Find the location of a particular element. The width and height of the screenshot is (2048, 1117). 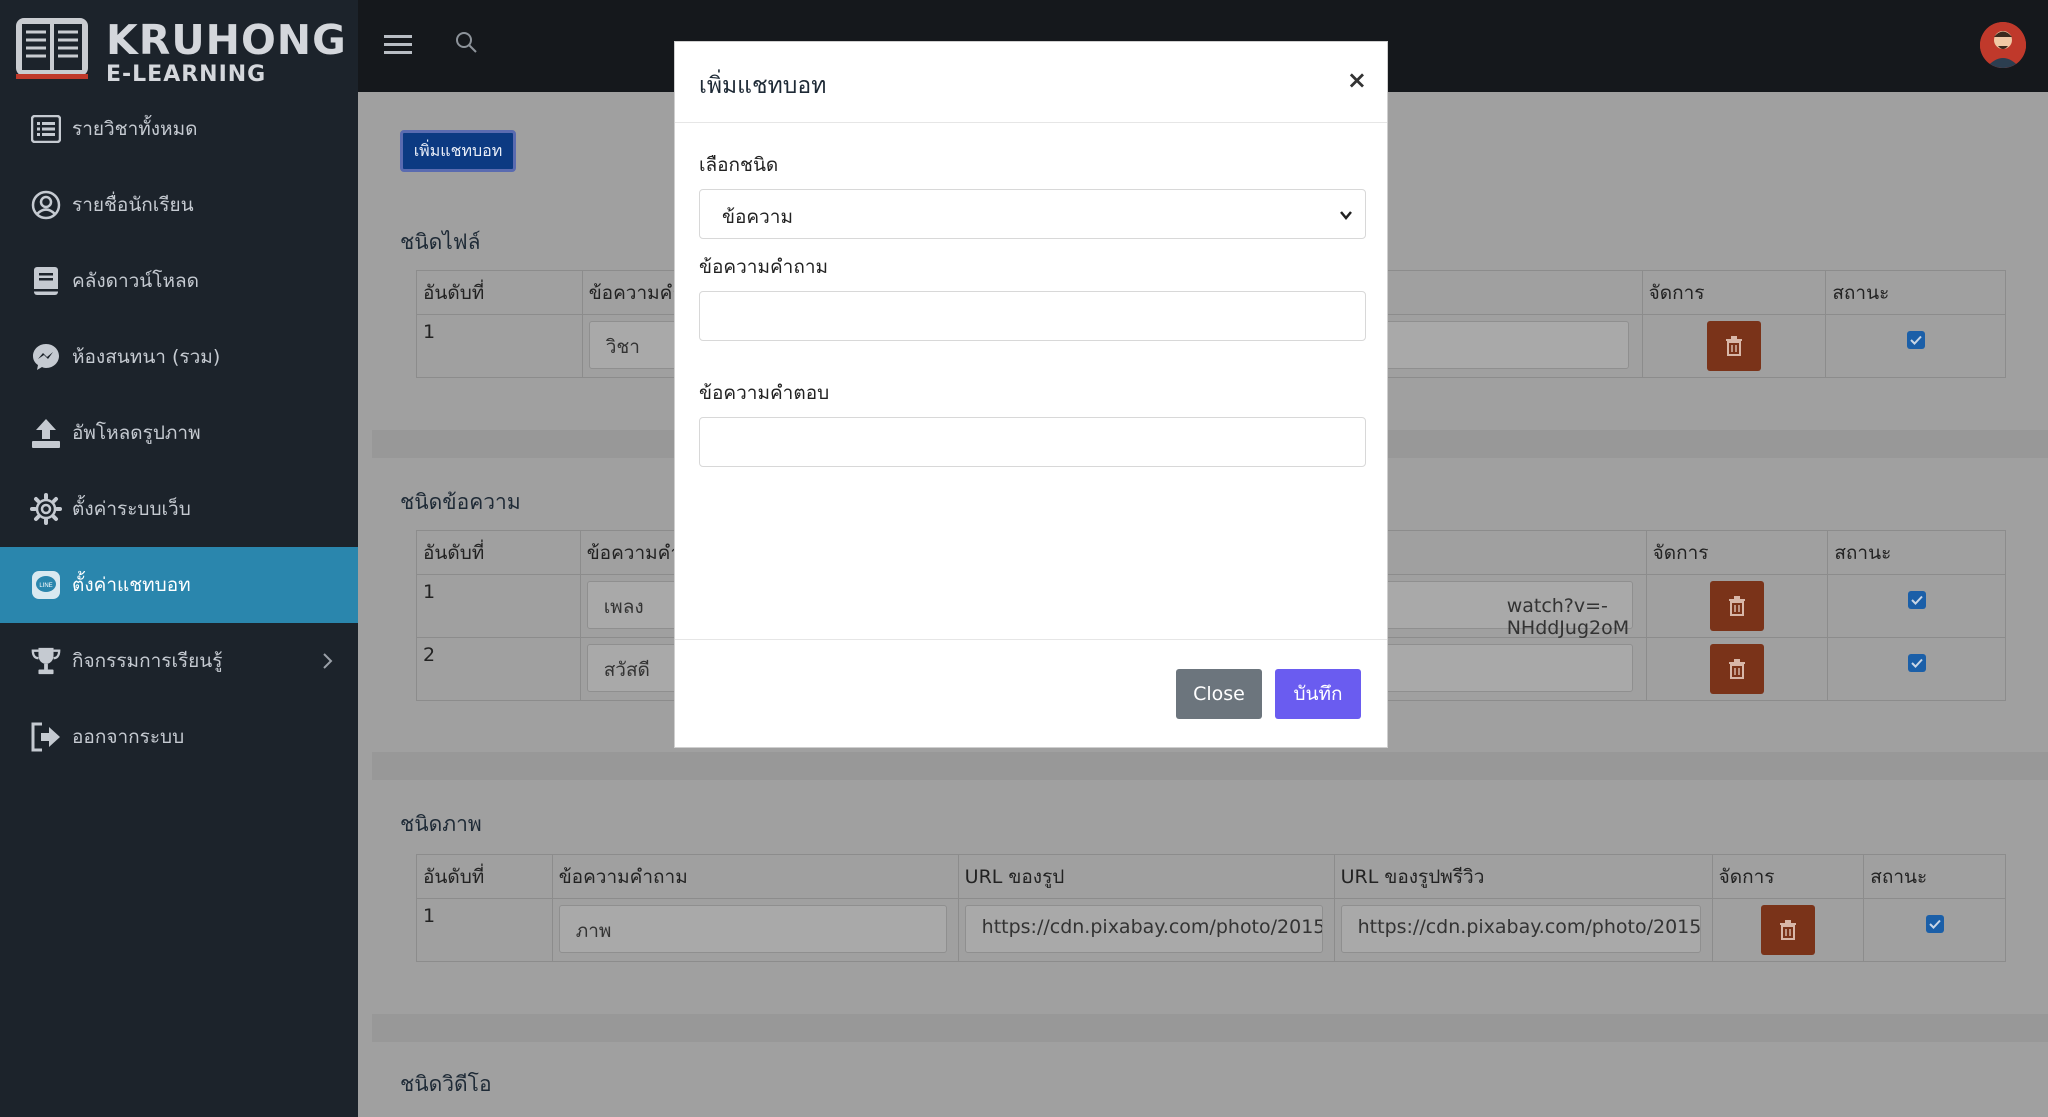

sidebar-item-label: รายวิชาทั้งหมด is located at coordinates (135, 129).